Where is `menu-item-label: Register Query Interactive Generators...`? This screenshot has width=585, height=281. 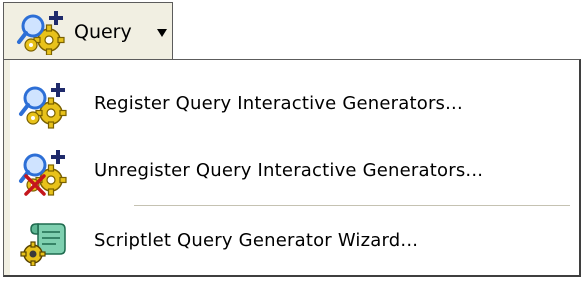
menu-item-label: Register Query Interactive Generators... is located at coordinates (278, 103).